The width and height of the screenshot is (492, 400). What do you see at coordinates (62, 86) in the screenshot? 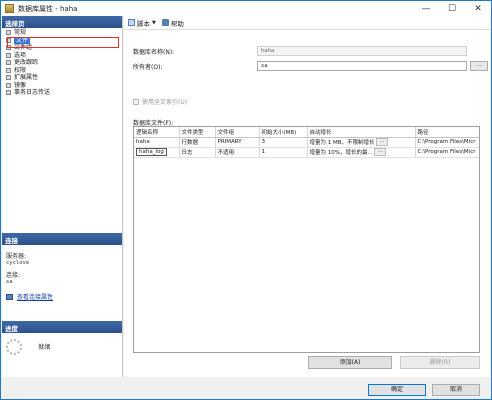
I see `page-item-mirroring: 镜像` at bounding box center [62, 86].